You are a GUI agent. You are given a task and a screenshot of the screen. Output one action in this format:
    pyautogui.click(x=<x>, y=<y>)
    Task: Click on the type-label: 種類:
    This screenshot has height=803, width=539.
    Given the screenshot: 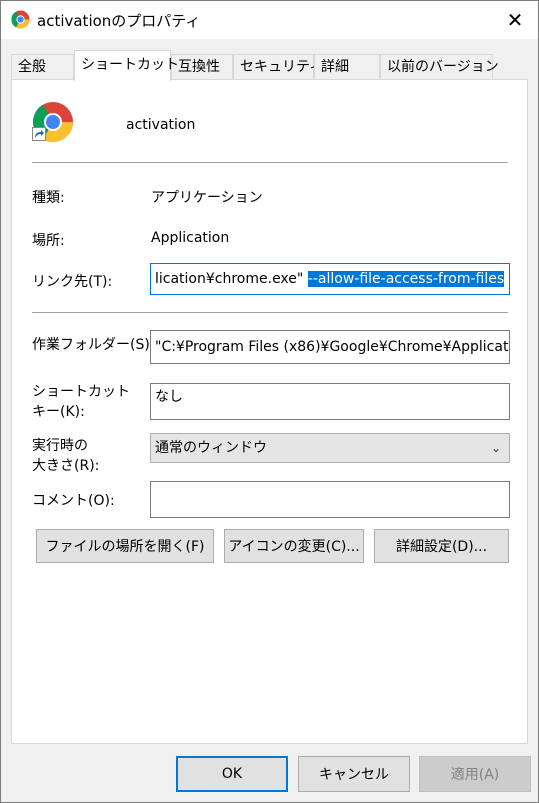 What is the action you would take?
    pyautogui.click(x=48, y=198)
    